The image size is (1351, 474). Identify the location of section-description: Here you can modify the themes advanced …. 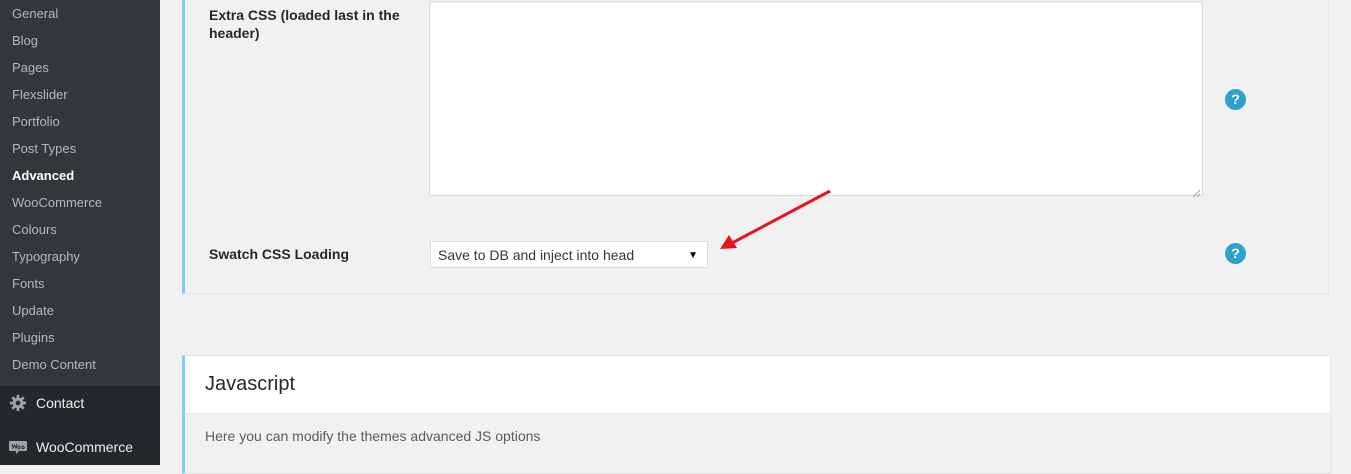
(373, 436).